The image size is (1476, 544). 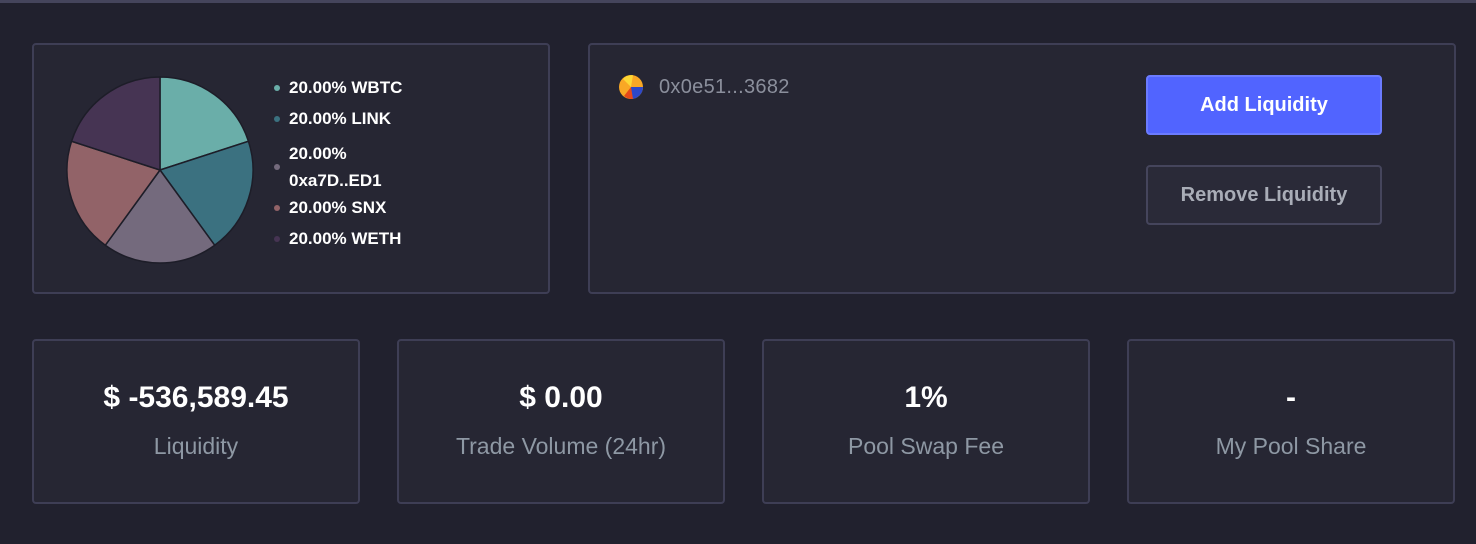 What do you see at coordinates (1291, 421) in the screenshot?
I see `stat-card-pool-share: - My Pool Share` at bounding box center [1291, 421].